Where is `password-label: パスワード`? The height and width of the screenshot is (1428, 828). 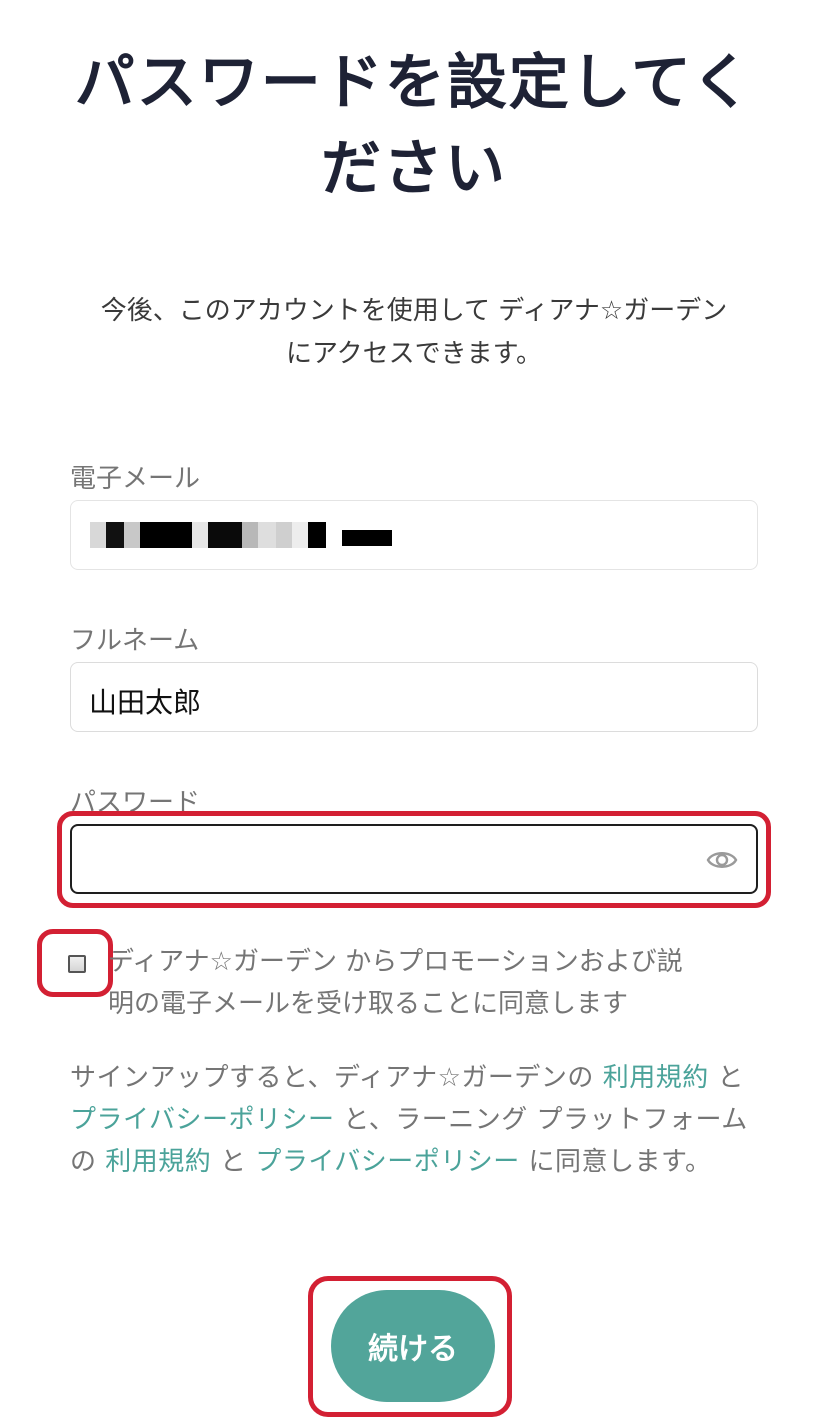 password-label: パスワード is located at coordinates (135, 803).